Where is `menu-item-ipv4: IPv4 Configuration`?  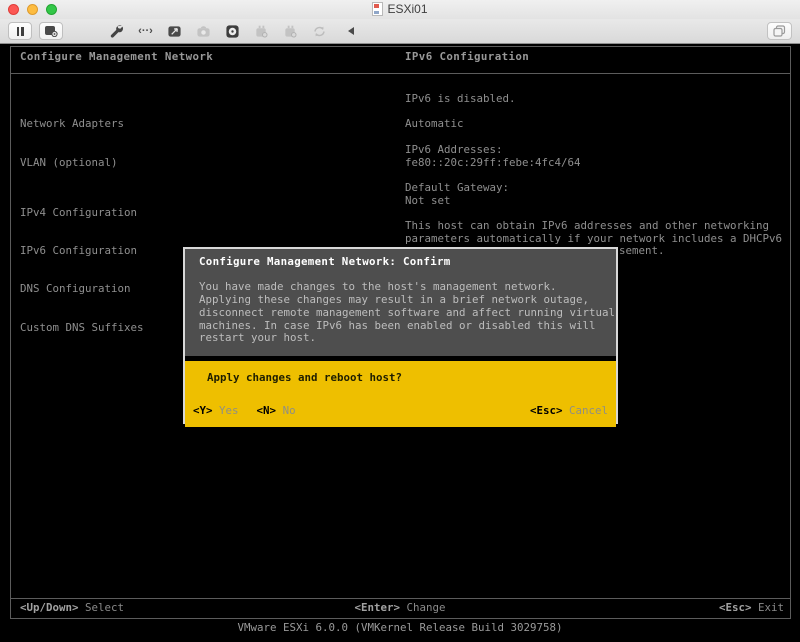
menu-item-ipv4: IPv4 Configuration is located at coordinates (79, 213).